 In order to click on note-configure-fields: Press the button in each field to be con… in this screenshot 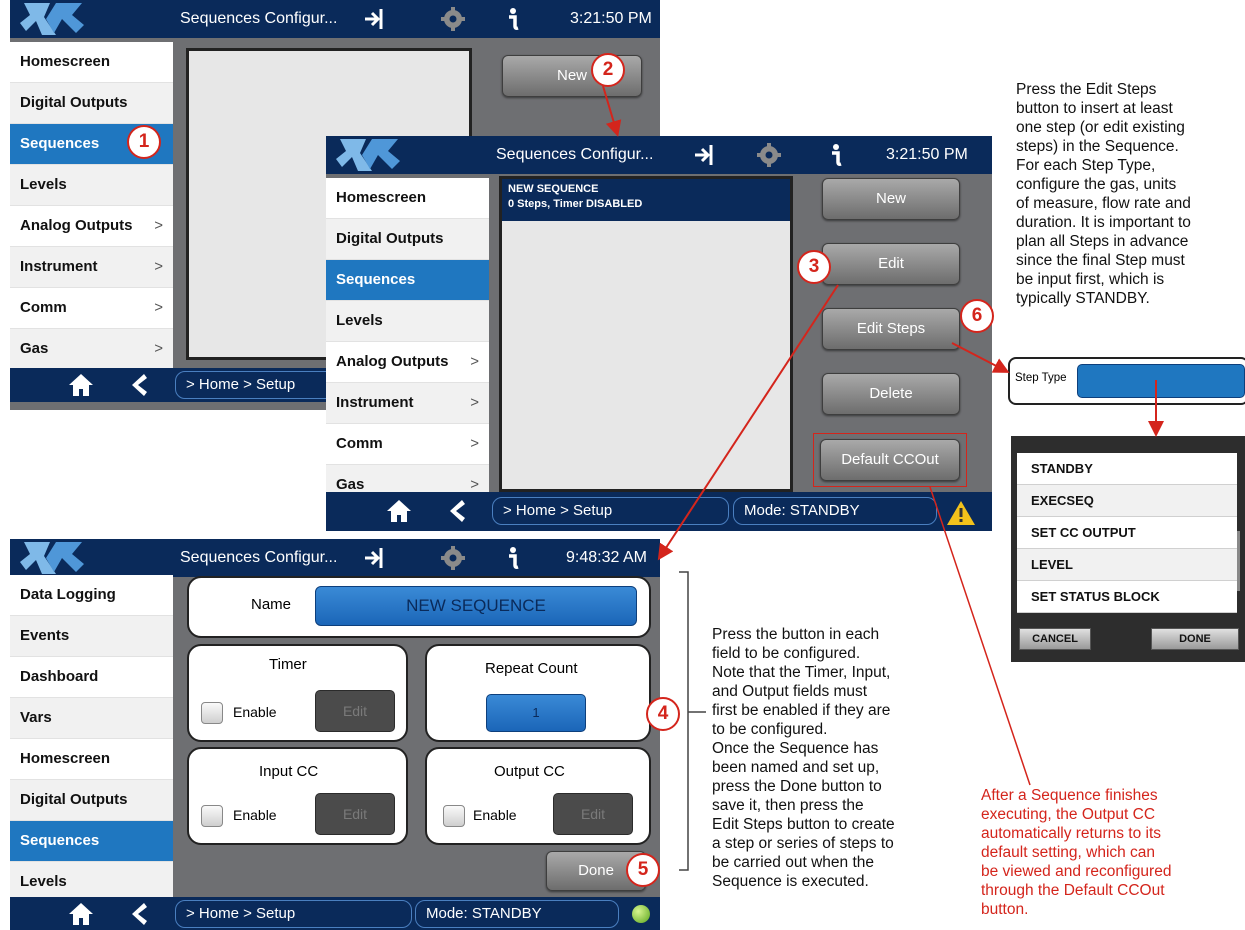, I will do `click(843, 758)`.